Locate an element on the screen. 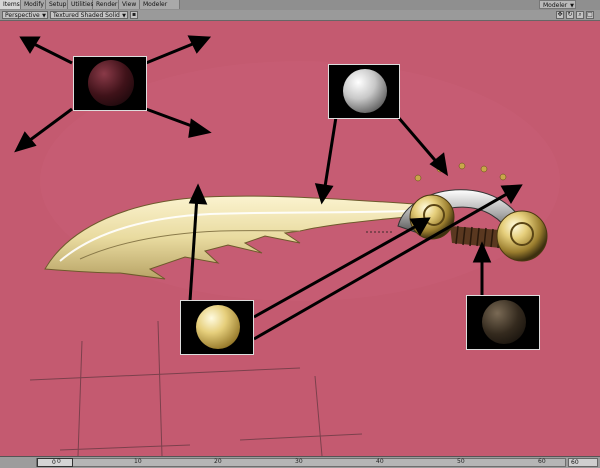 This screenshot has height=468, width=600. rotate-view-icon: ↻ is located at coordinates (570, 15).